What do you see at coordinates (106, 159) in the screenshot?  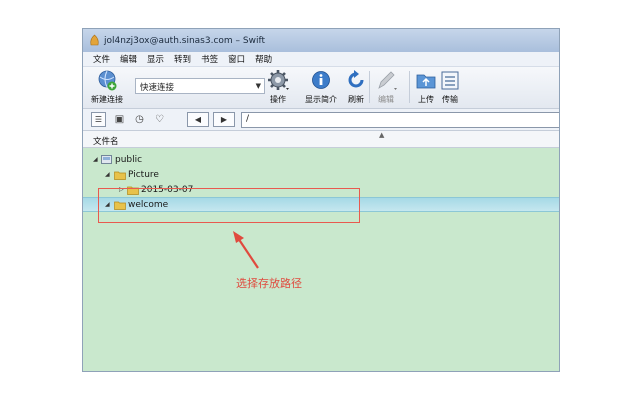 I see `bucket-icon` at bounding box center [106, 159].